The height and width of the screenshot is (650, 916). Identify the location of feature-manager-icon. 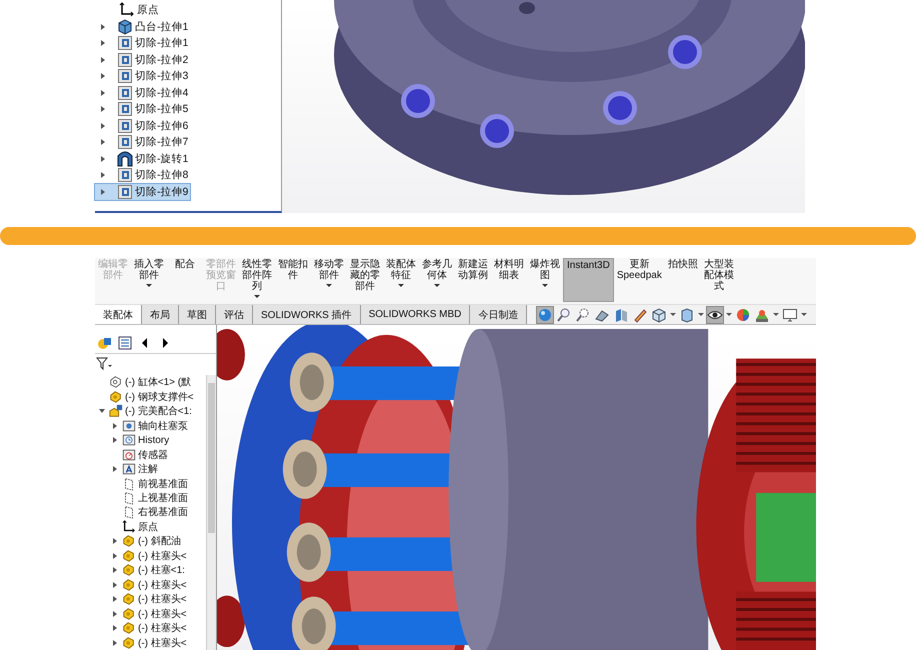
(105, 343).